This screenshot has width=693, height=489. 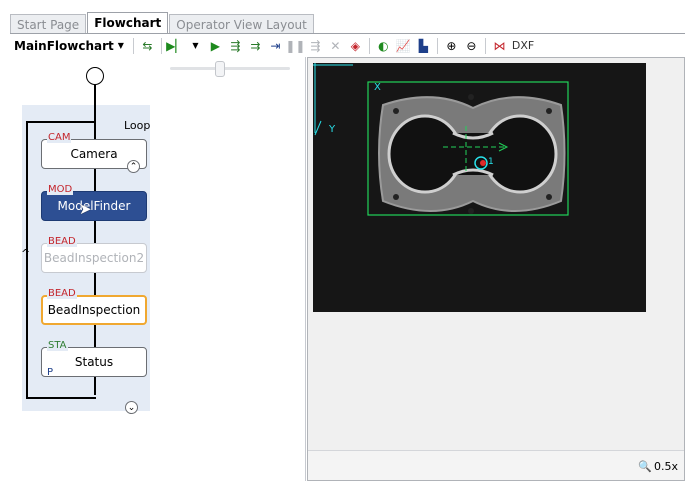 I want to click on node-label: Camera, so click(x=94, y=154).